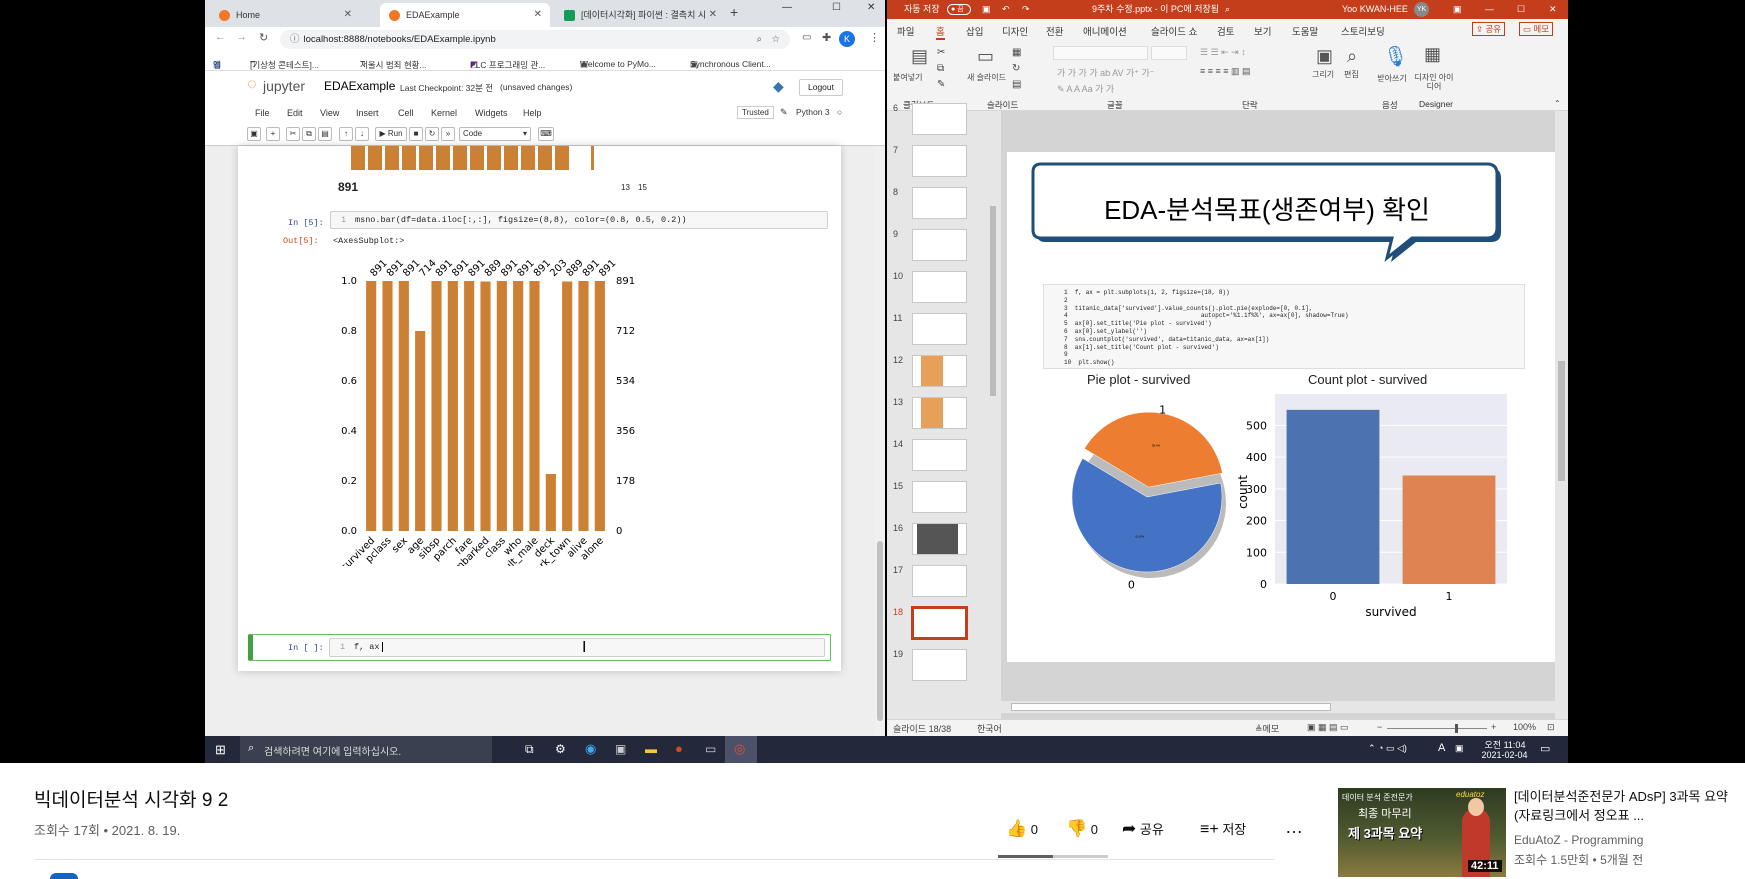 Image resolution: width=1745 pixels, height=879 pixels. What do you see at coordinates (919, 56) in the screenshot?
I see `paste-icon: ▤` at bounding box center [919, 56].